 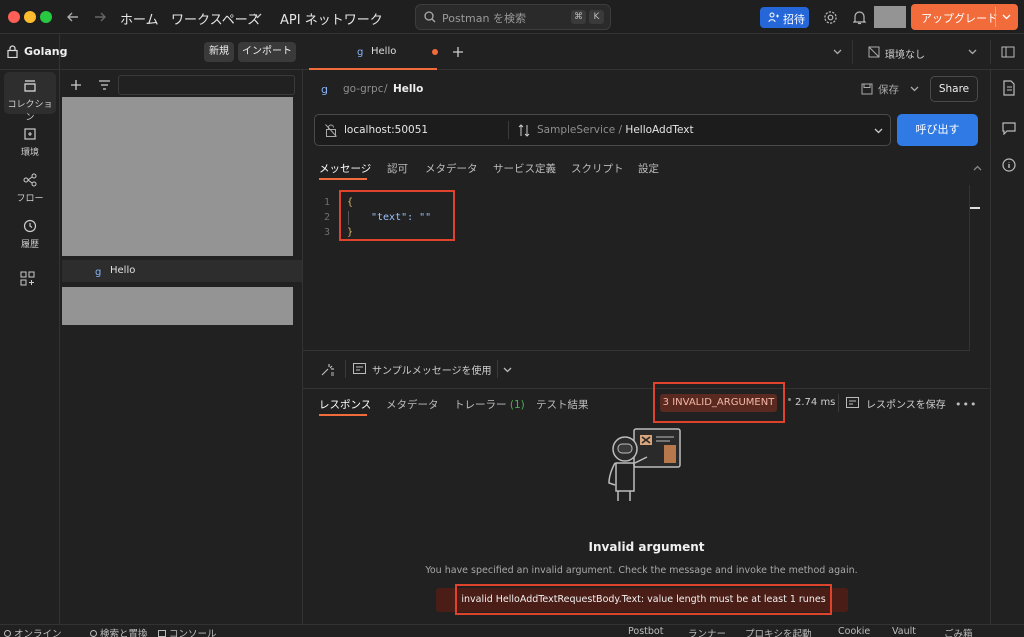 I want to click on invite-button: 招待, so click(x=784, y=17).